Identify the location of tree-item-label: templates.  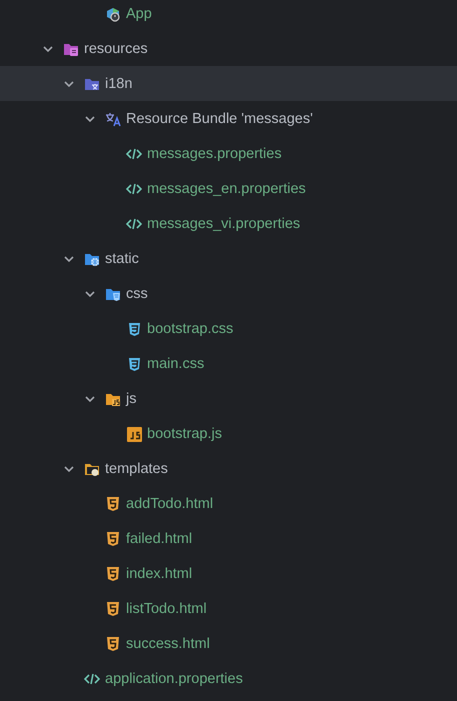
(136, 468).